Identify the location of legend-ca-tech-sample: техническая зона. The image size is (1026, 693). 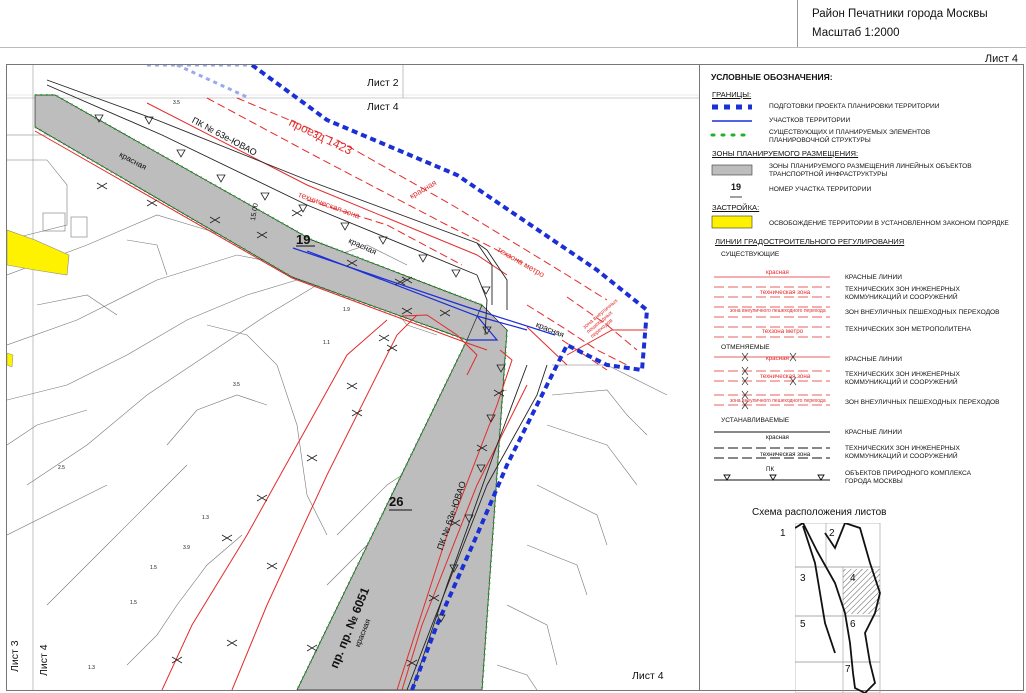
(785, 376).